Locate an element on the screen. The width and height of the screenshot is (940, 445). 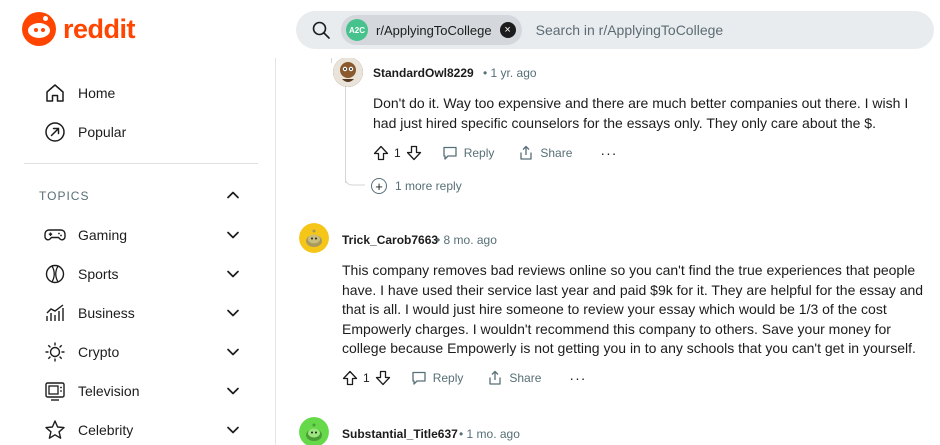
user-avatar-icon is located at coordinates (348, 72).